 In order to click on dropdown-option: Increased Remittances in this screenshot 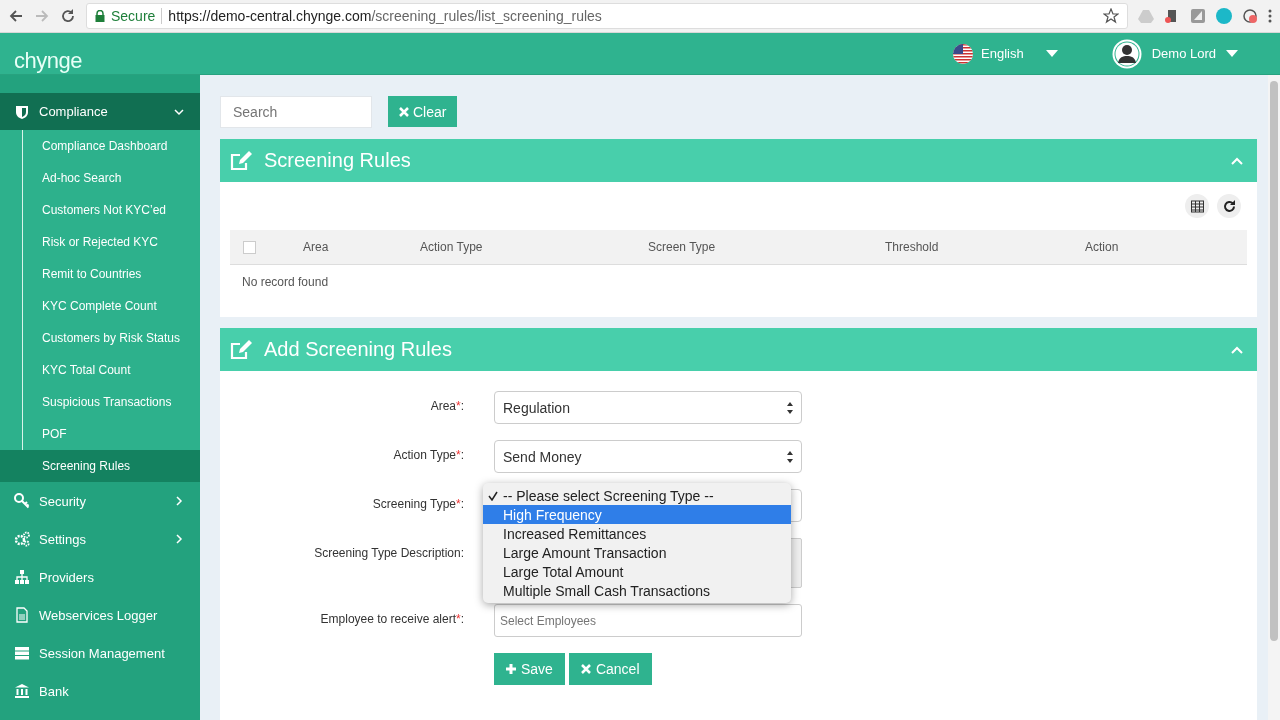, I will do `click(637, 533)`.